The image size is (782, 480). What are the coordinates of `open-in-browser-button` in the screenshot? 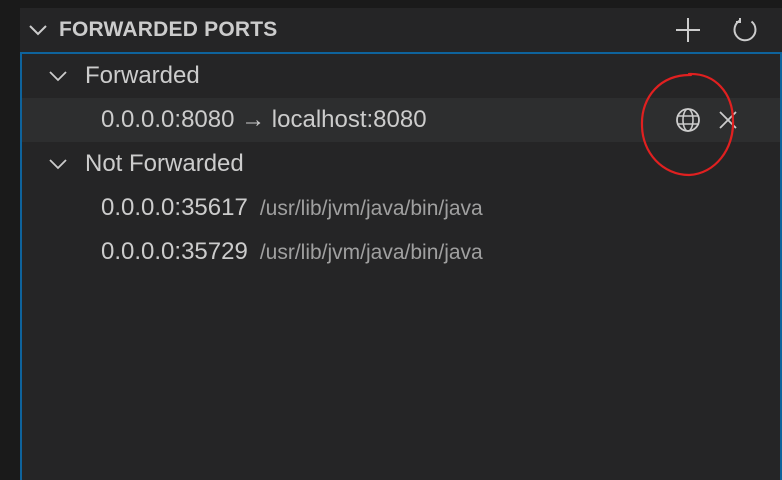 It's located at (688, 120).